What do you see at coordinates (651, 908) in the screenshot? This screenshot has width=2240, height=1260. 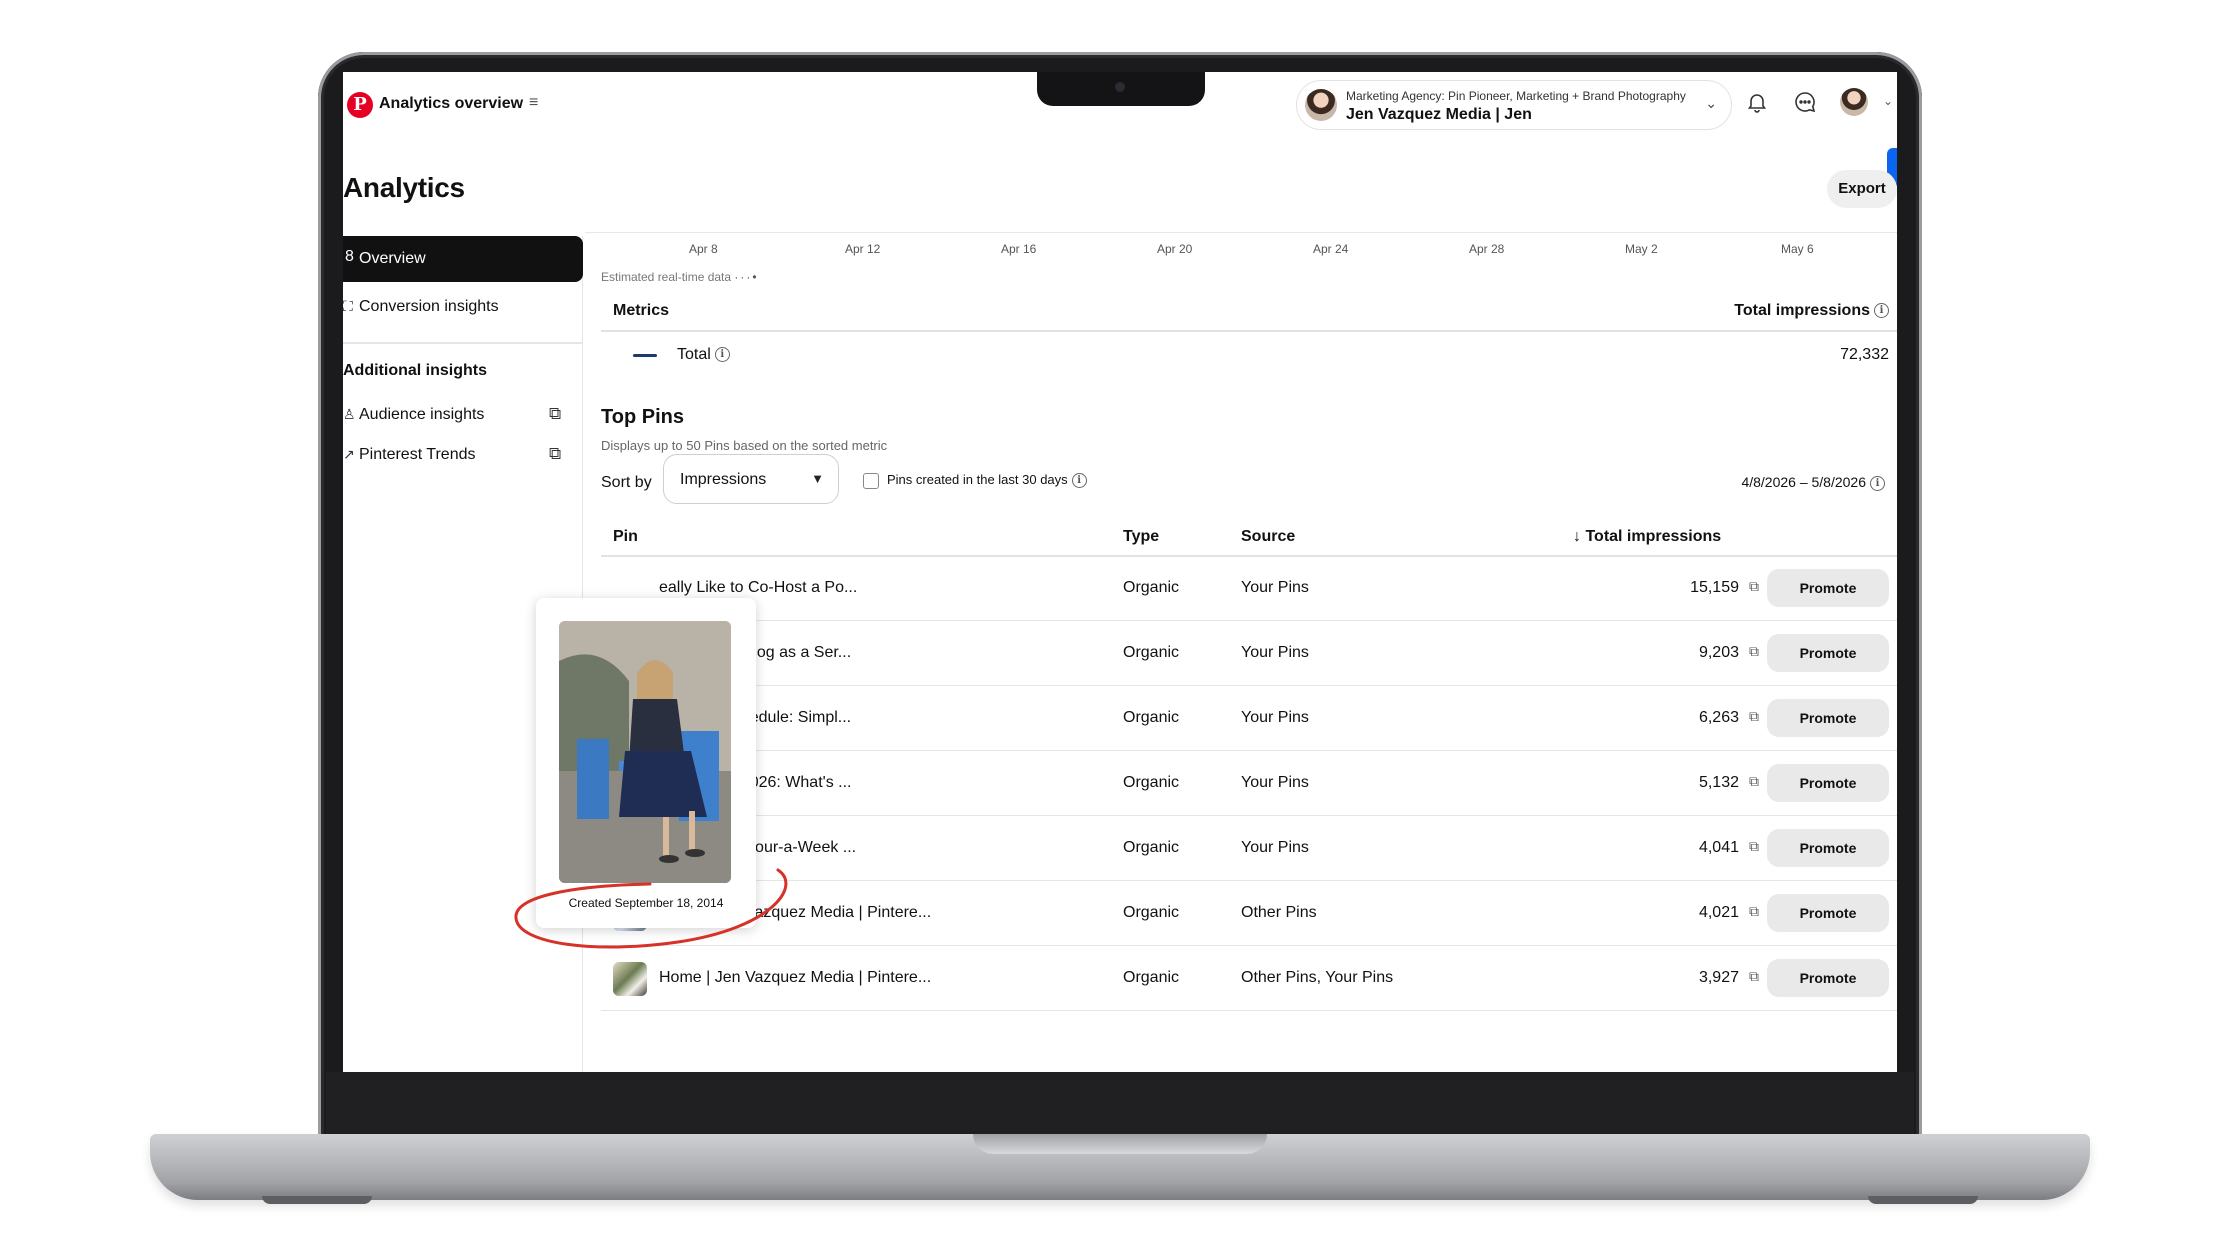 I see `hand-drawn-circle-annotation` at bounding box center [651, 908].